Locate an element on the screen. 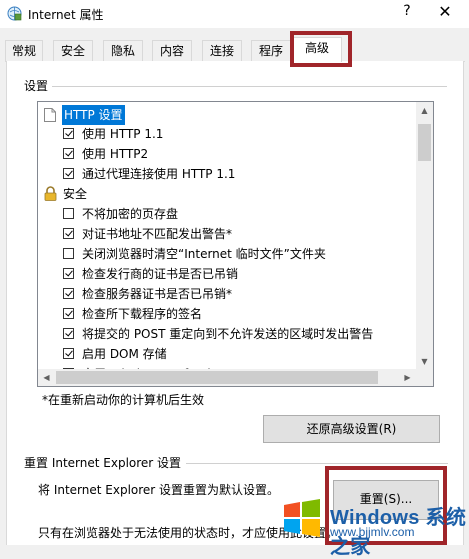 The height and width of the screenshot is (559, 469). tab-advanced: 高级 is located at coordinates (317, 49).